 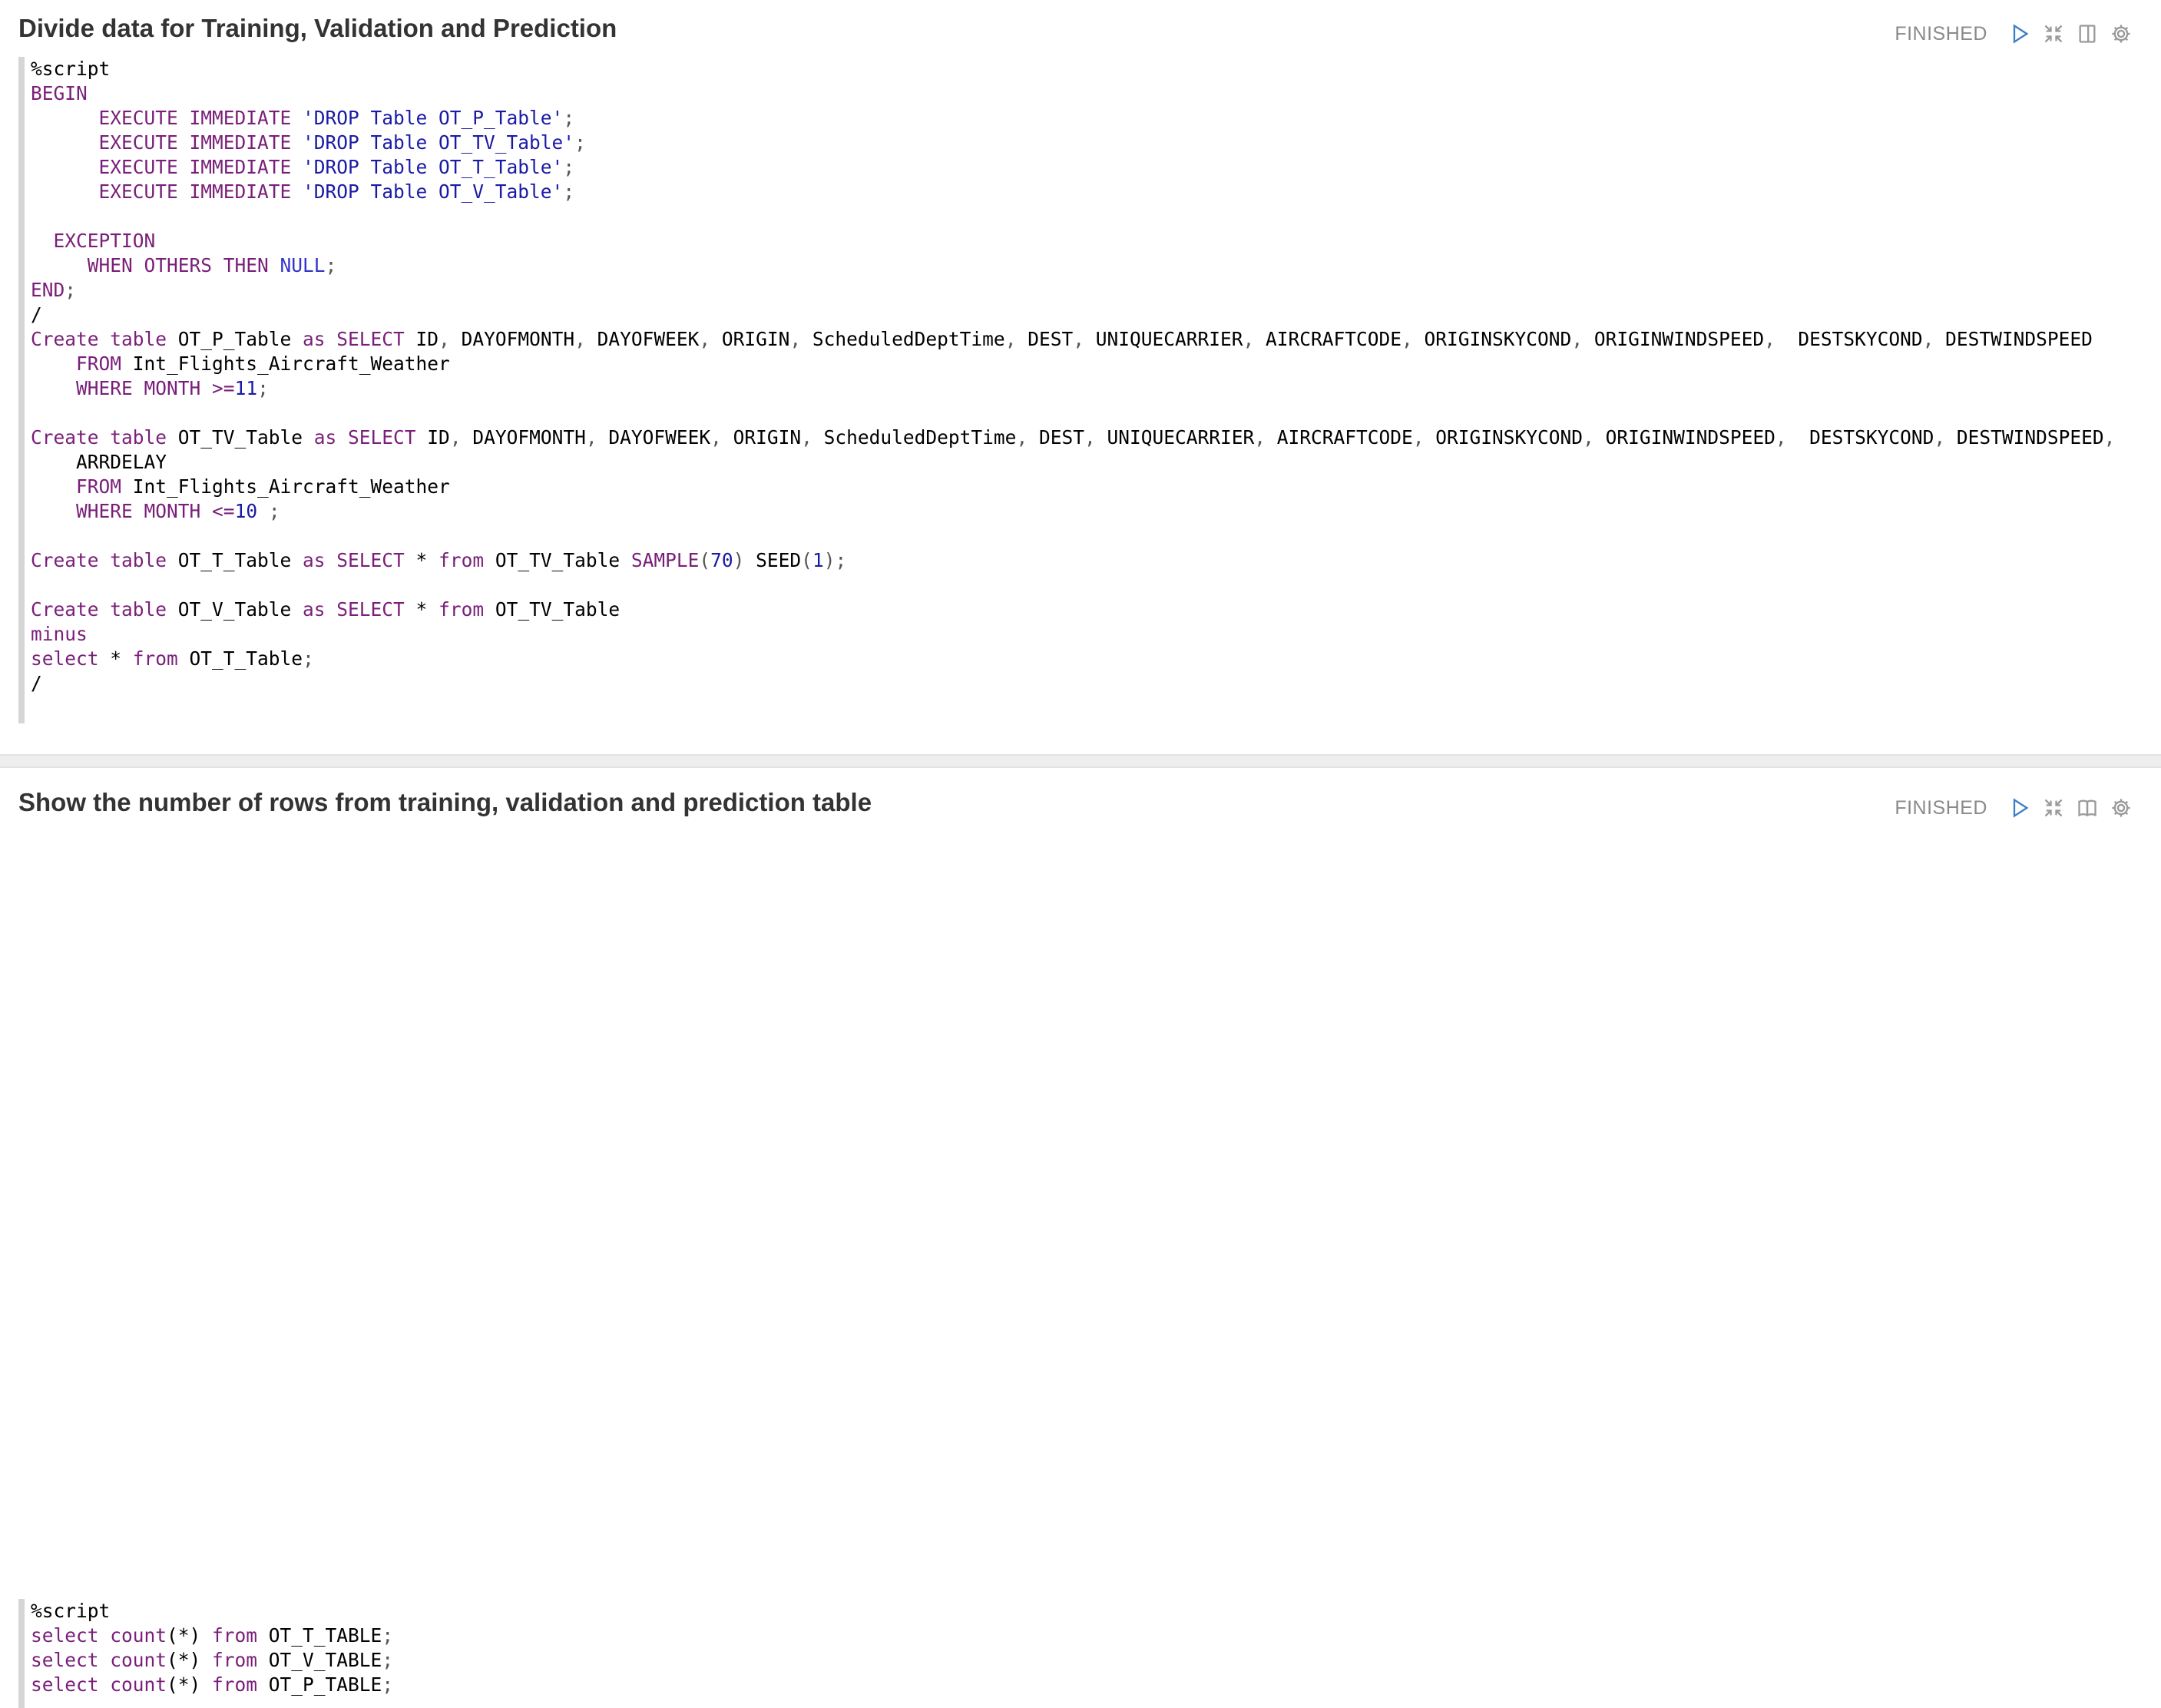 What do you see at coordinates (1084, 364) in the screenshot?
I see `code-line: FROM Int_Flights_Aircraft_Weather` at bounding box center [1084, 364].